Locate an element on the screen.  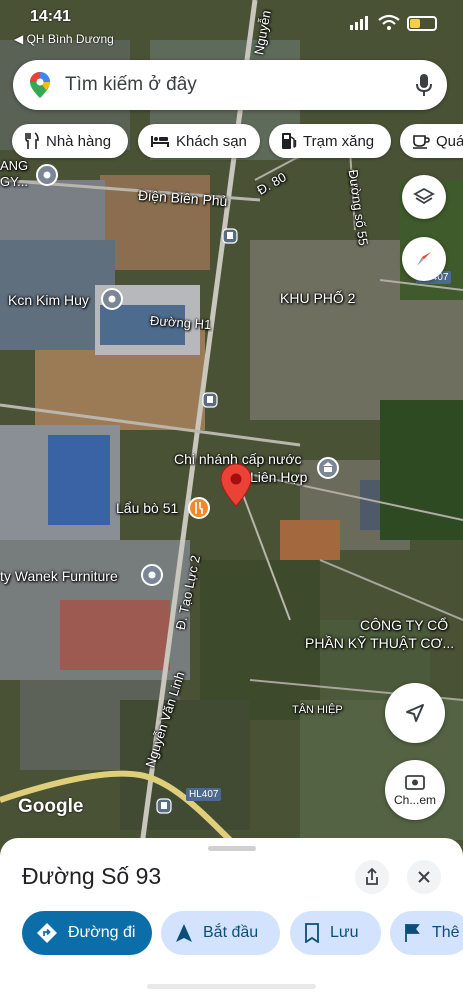
directions-icon is located at coordinates (47, 933).